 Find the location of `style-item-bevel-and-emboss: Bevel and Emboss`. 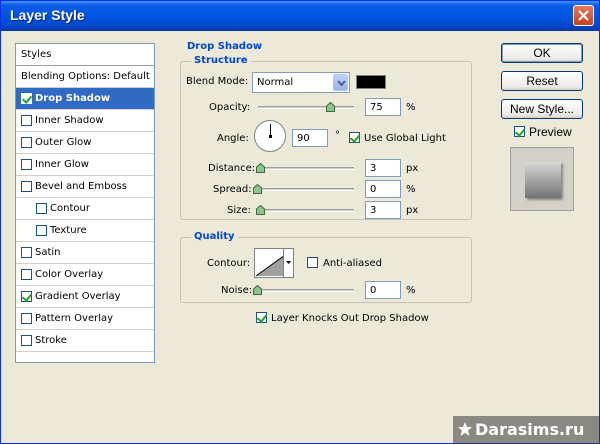

style-item-bevel-and-emboss: Bevel and Emboss is located at coordinates (85, 187).